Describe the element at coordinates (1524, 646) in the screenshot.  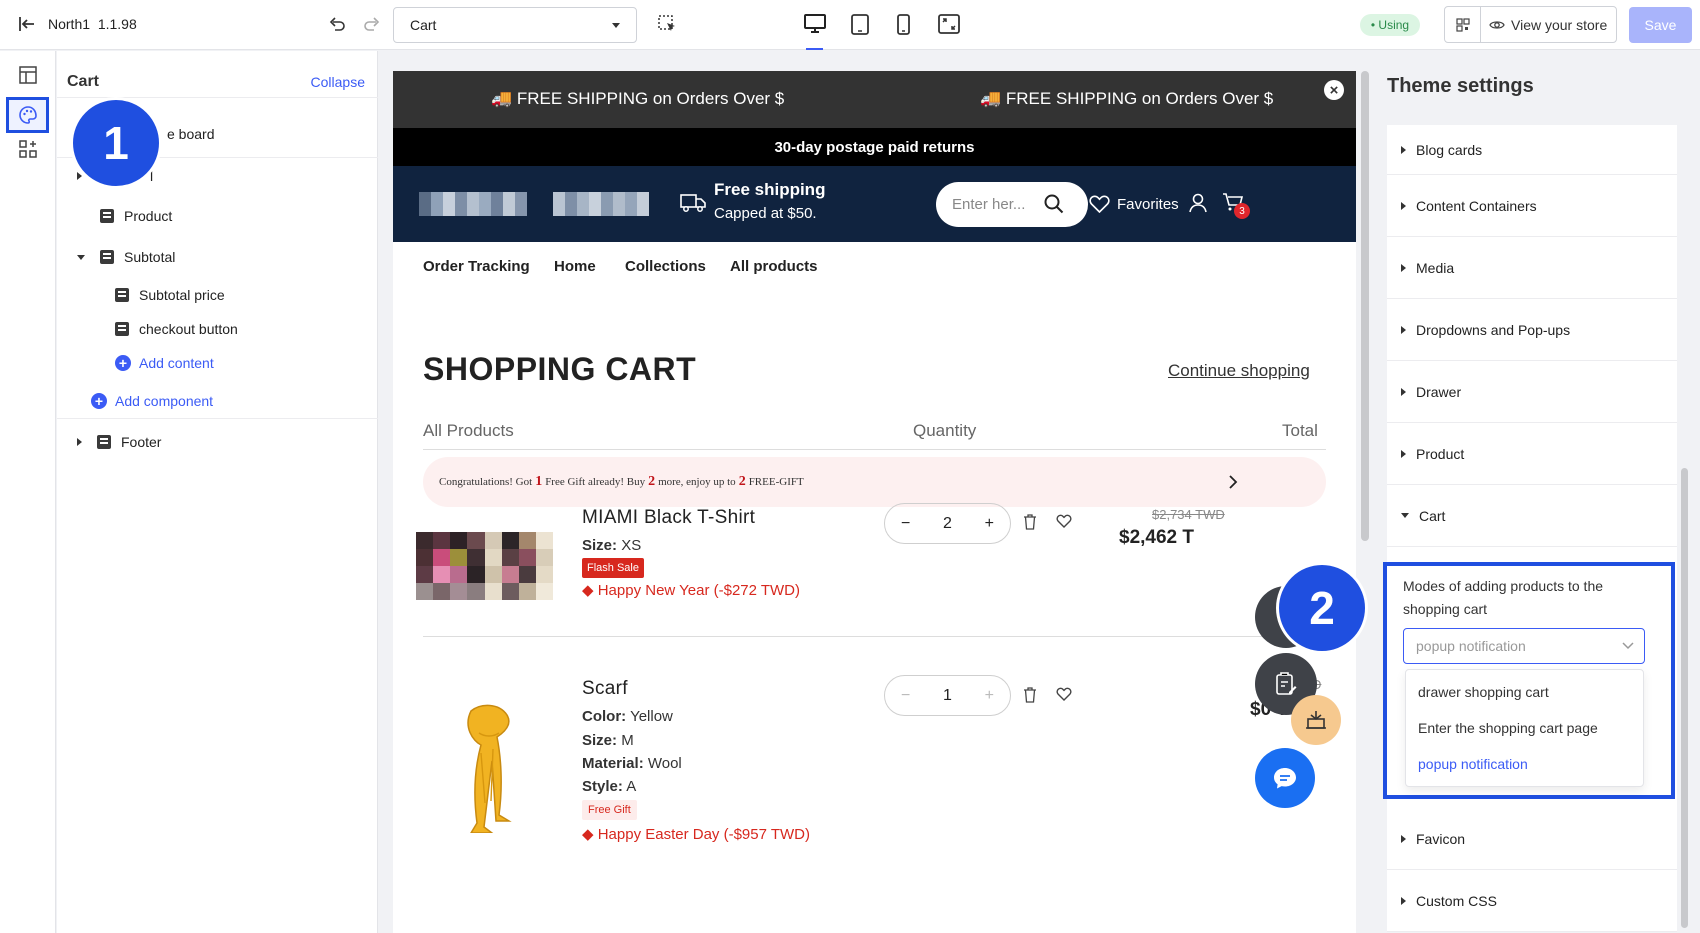
I see `cart-mode-select: popup notification` at that location.